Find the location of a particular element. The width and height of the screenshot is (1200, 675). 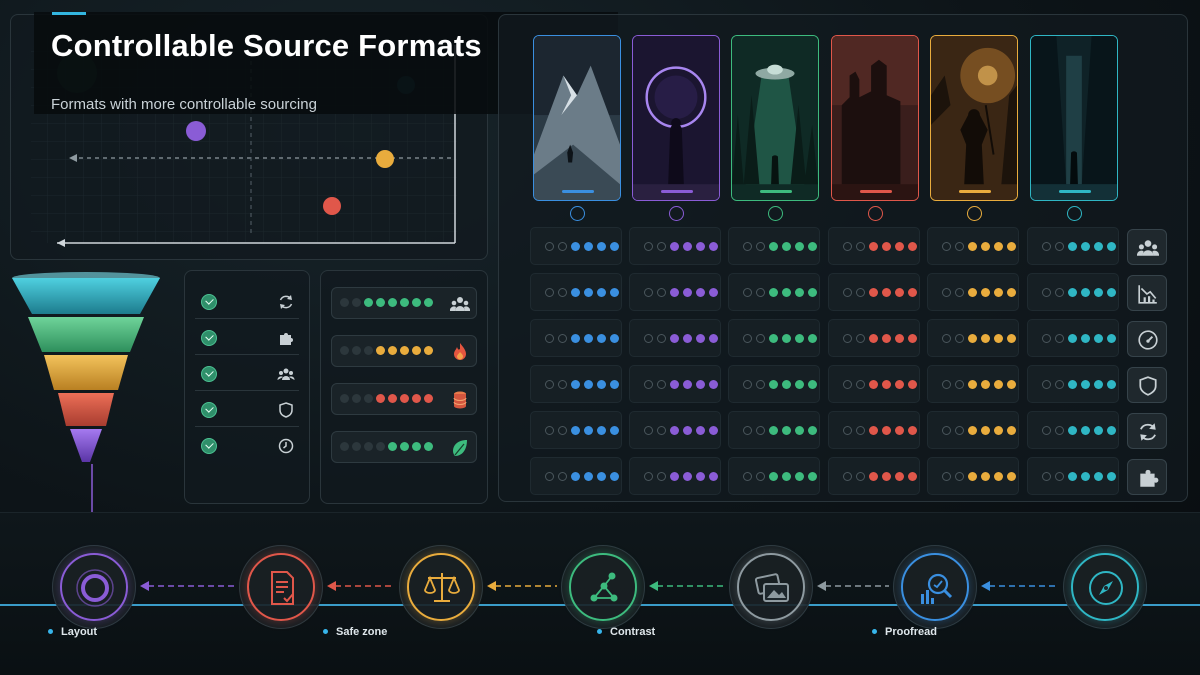

meter-dots is located at coordinates (386, 302).